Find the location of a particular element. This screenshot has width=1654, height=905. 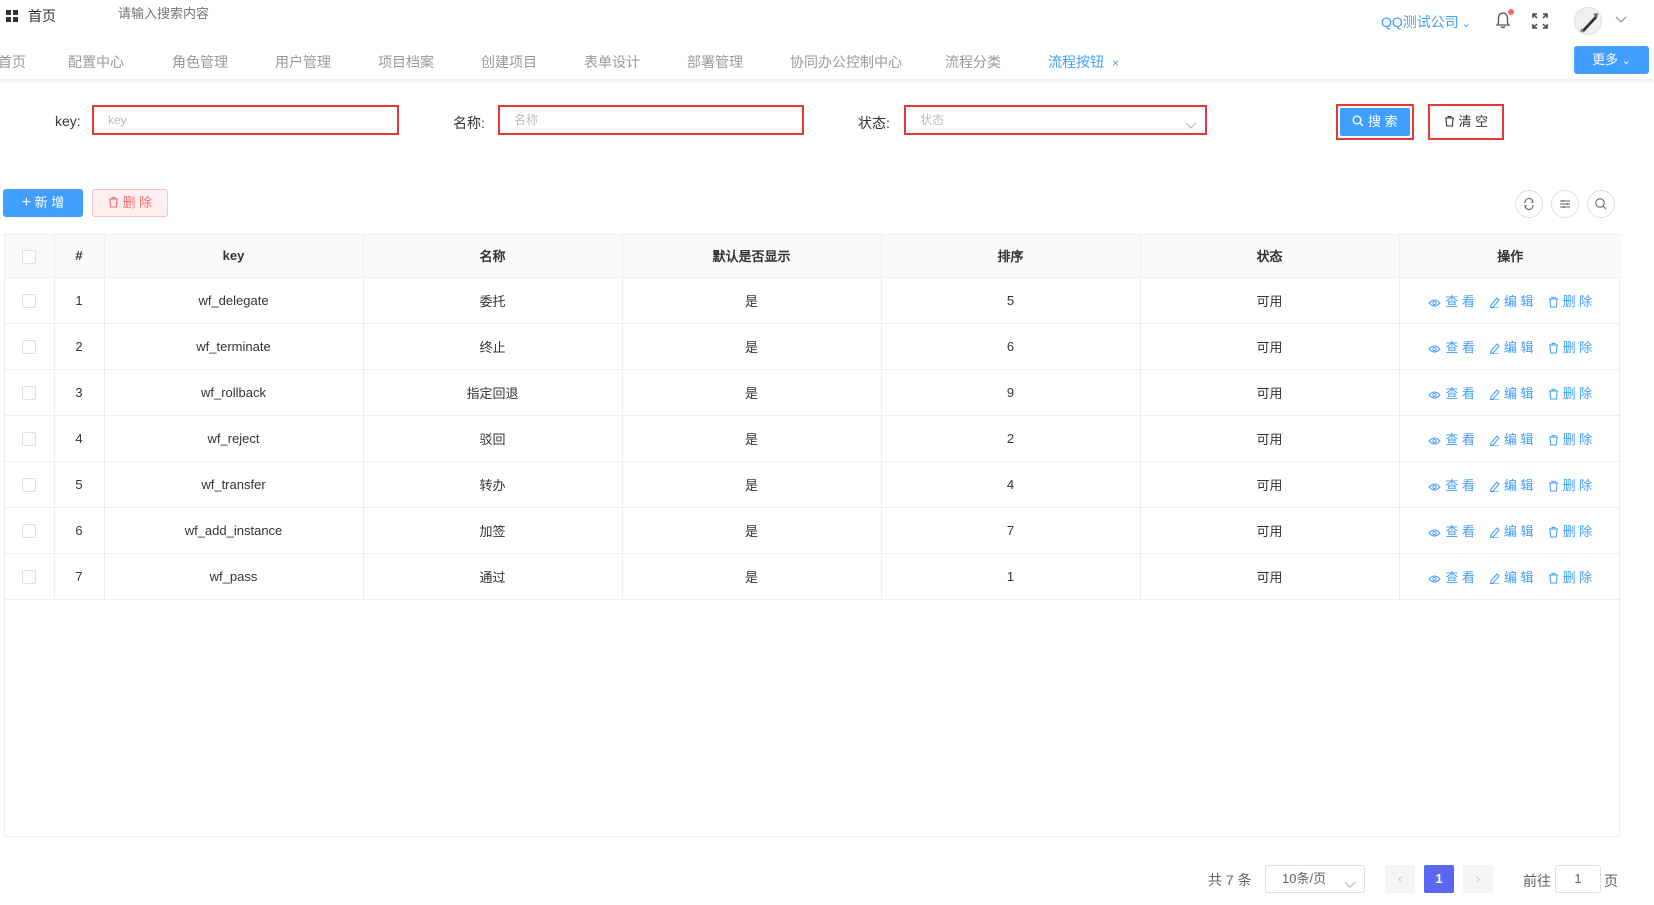

cell-default-show: 是 is located at coordinates (752, 484).